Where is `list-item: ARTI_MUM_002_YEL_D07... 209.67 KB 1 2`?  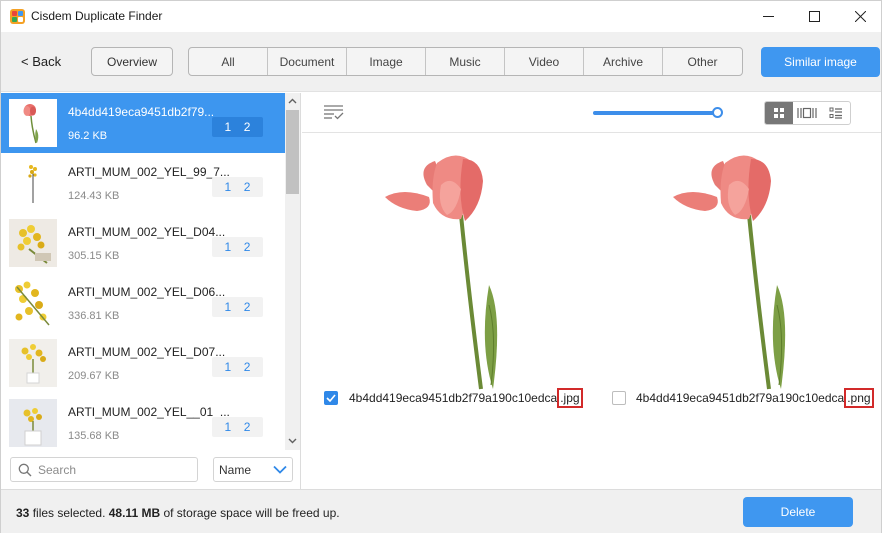
list-item: ARTI_MUM_002_YEL_D07... 209.67 KB 1 2 is located at coordinates (143, 363).